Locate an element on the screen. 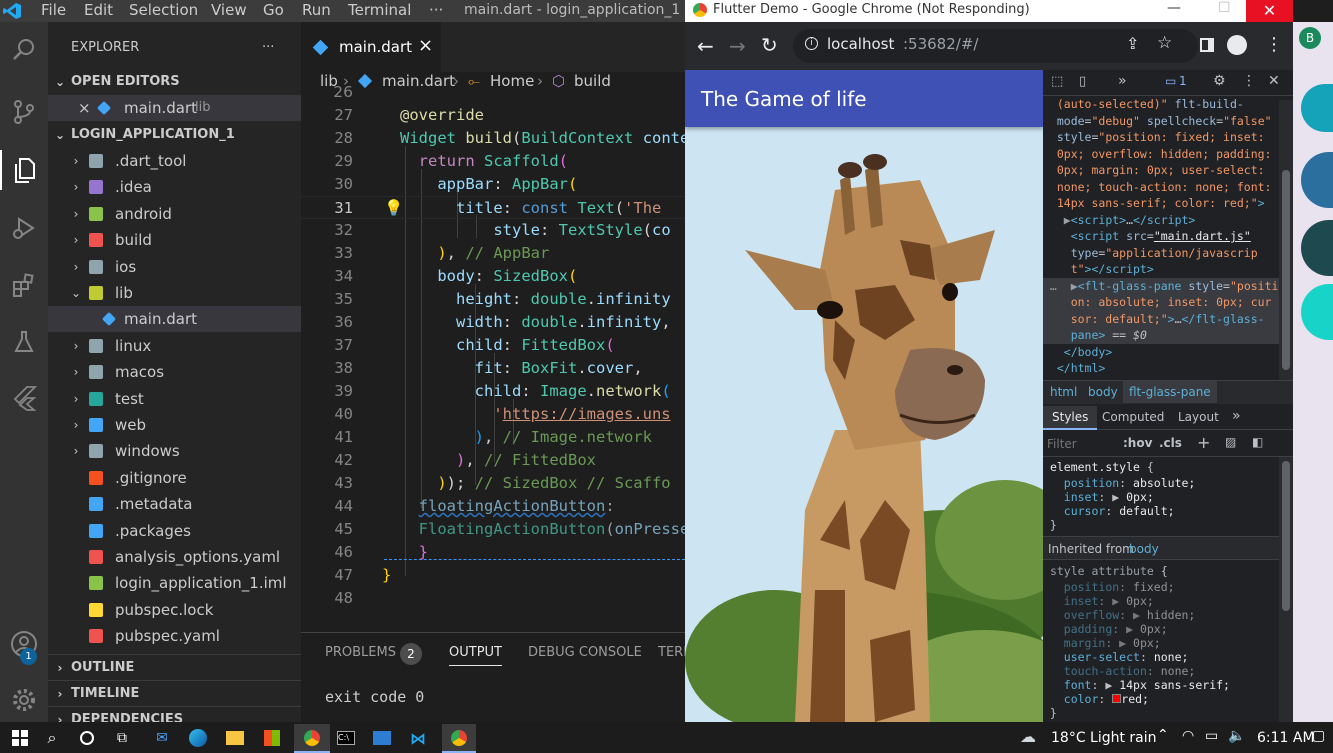 This screenshot has width=1333, height=753. paint-icon: ▨ is located at coordinates (1230, 442).